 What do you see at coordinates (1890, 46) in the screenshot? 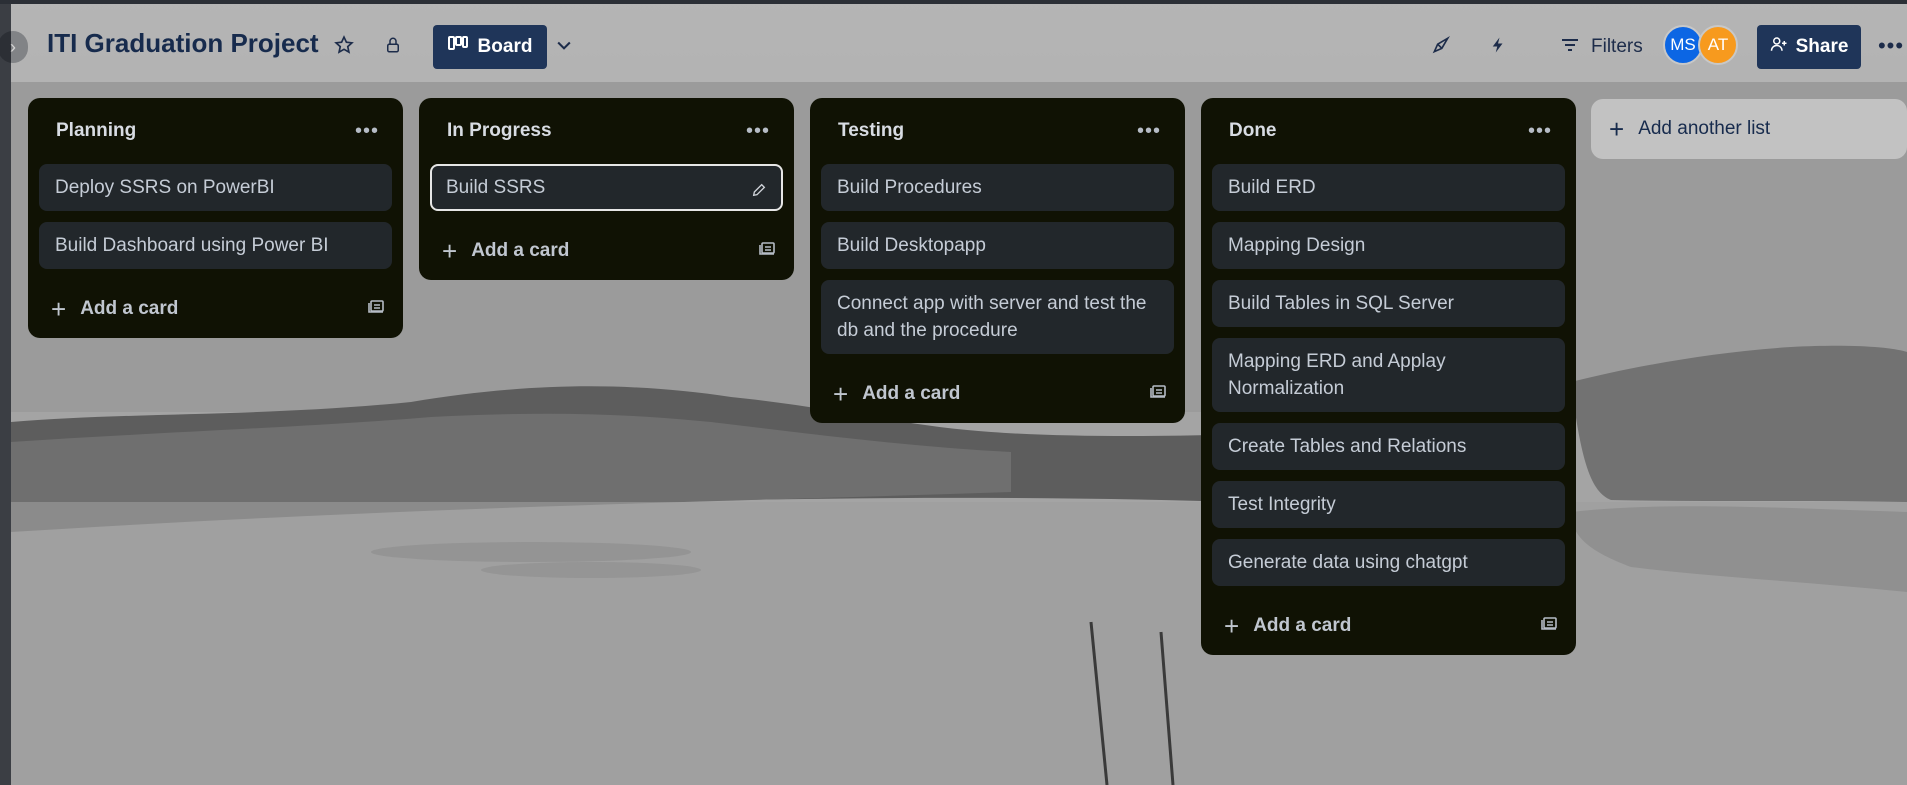
I see `more-icon: •••` at bounding box center [1890, 46].